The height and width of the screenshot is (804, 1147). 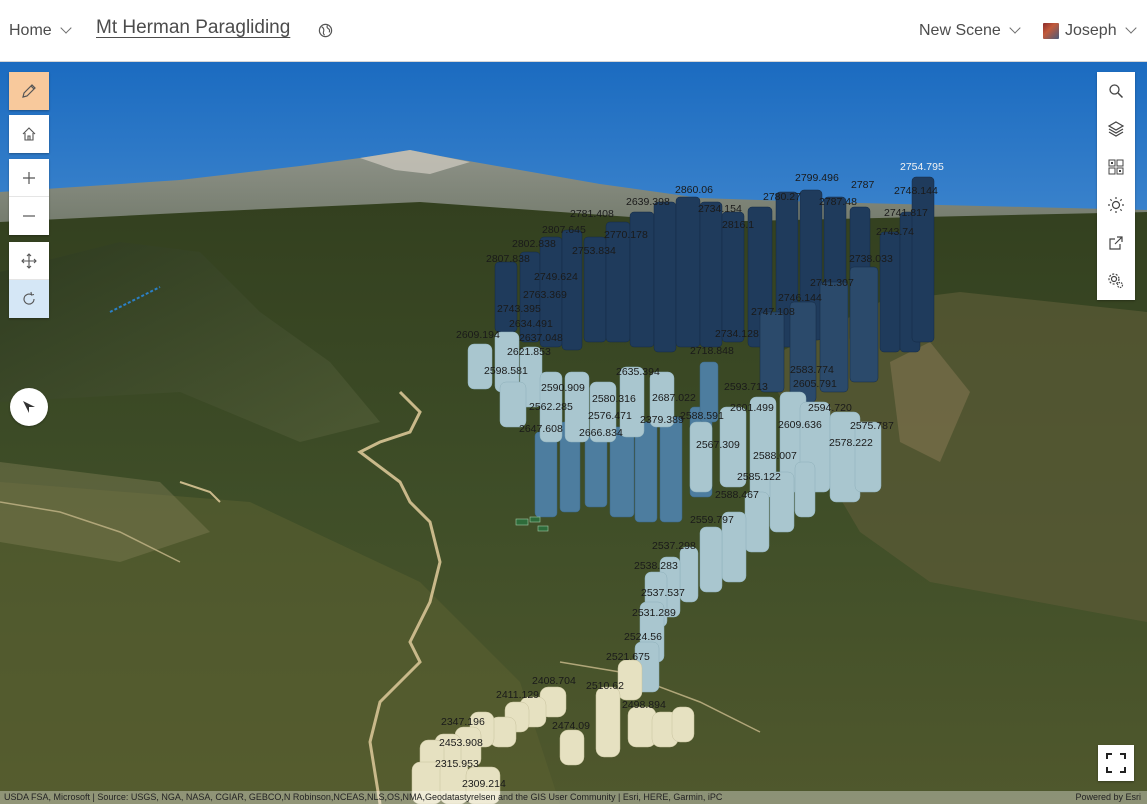 What do you see at coordinates (29, 261) in the screenshot?
I see `pan-button` at bounding box center [29, 261].